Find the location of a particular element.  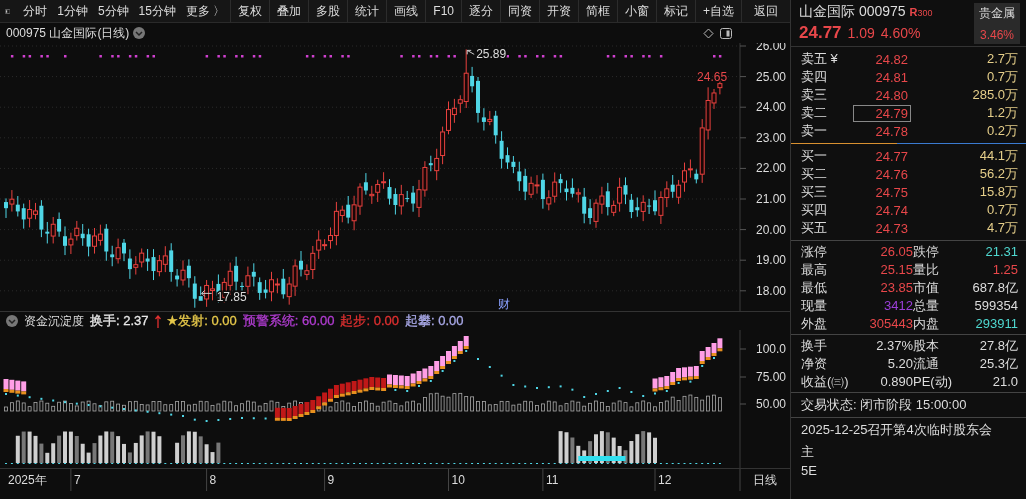

period-tab: 15分钟 is located at coordinates (157, 11).